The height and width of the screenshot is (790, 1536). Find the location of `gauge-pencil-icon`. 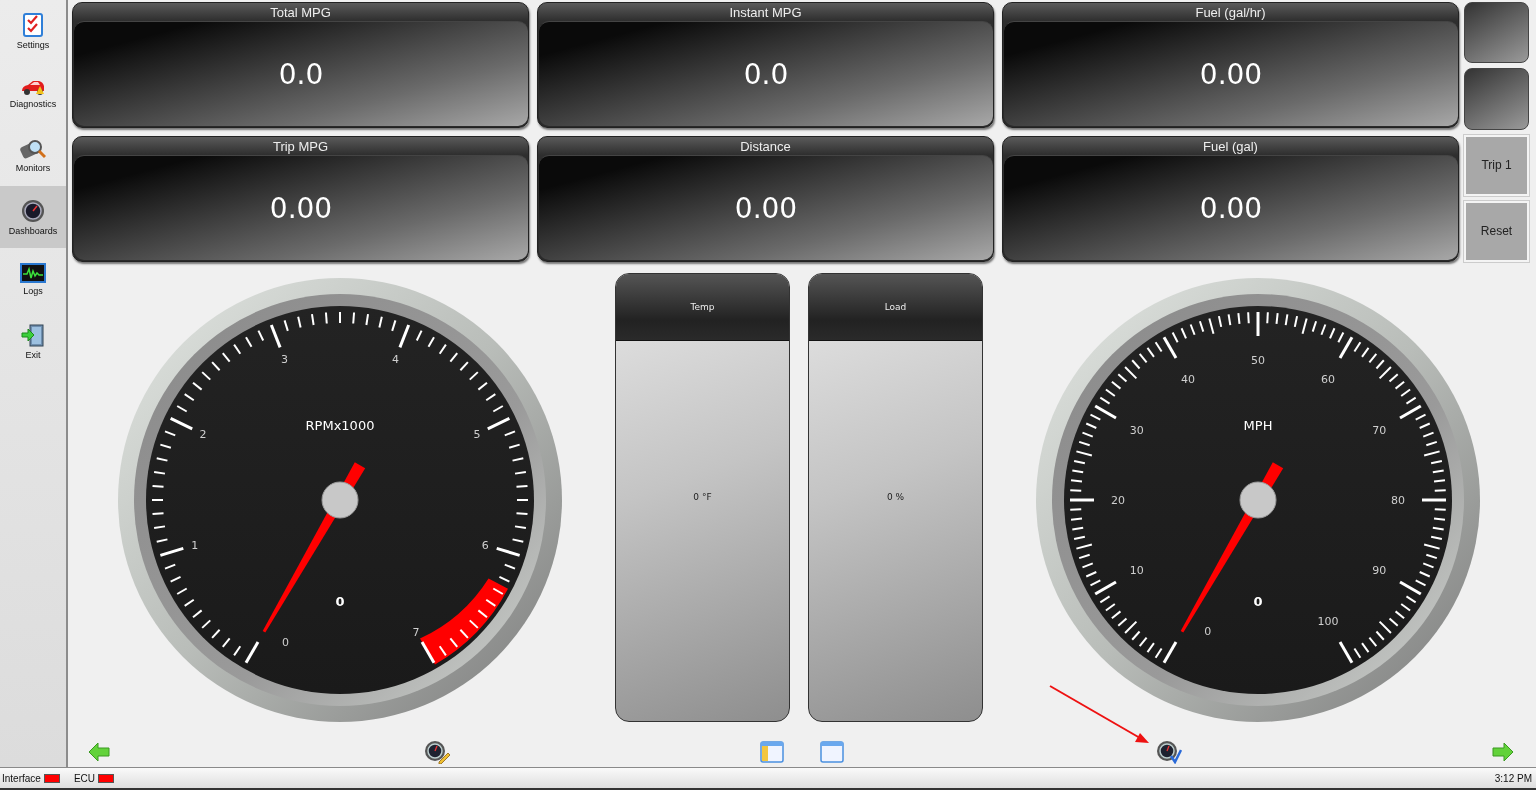

gauge-pencil-icon is located at coordinates (437, 752).